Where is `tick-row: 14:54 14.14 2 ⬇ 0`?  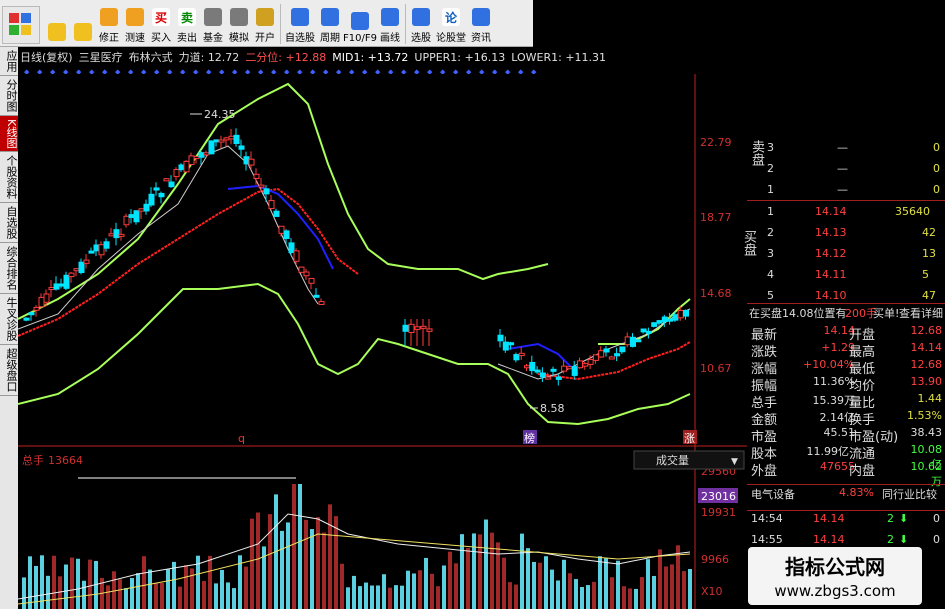 tick-row: 14:54 14.14 2 ⬇ 0 is located at coordinates (846, 519).